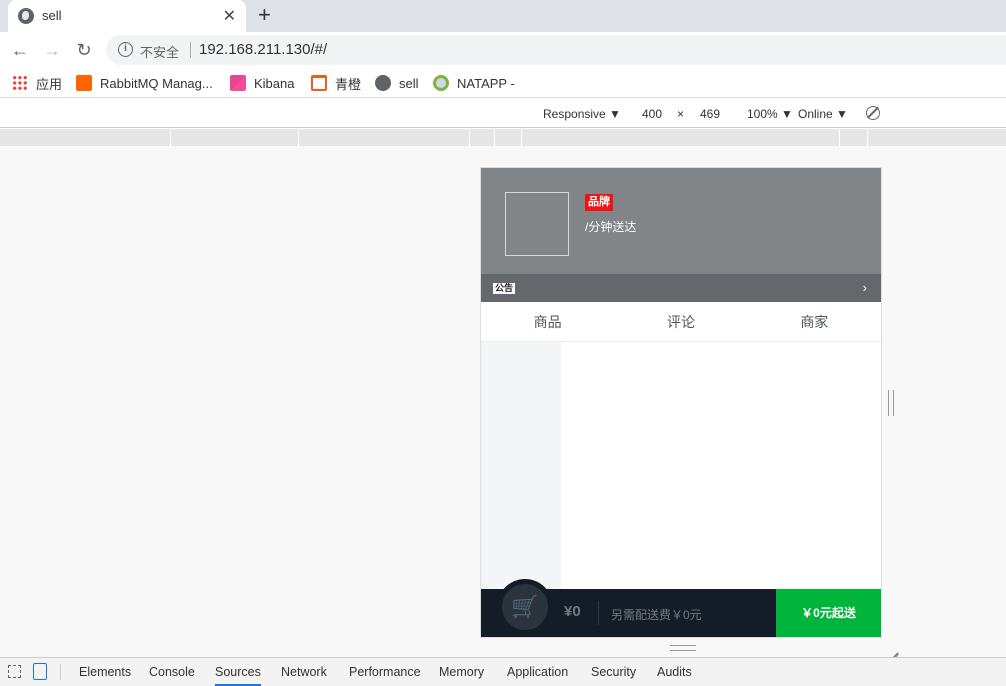 Image resolution: width=1006 pixels, height=686 pixels. I want to click on devtools-tab-performance: Performance, so click(385, 672).